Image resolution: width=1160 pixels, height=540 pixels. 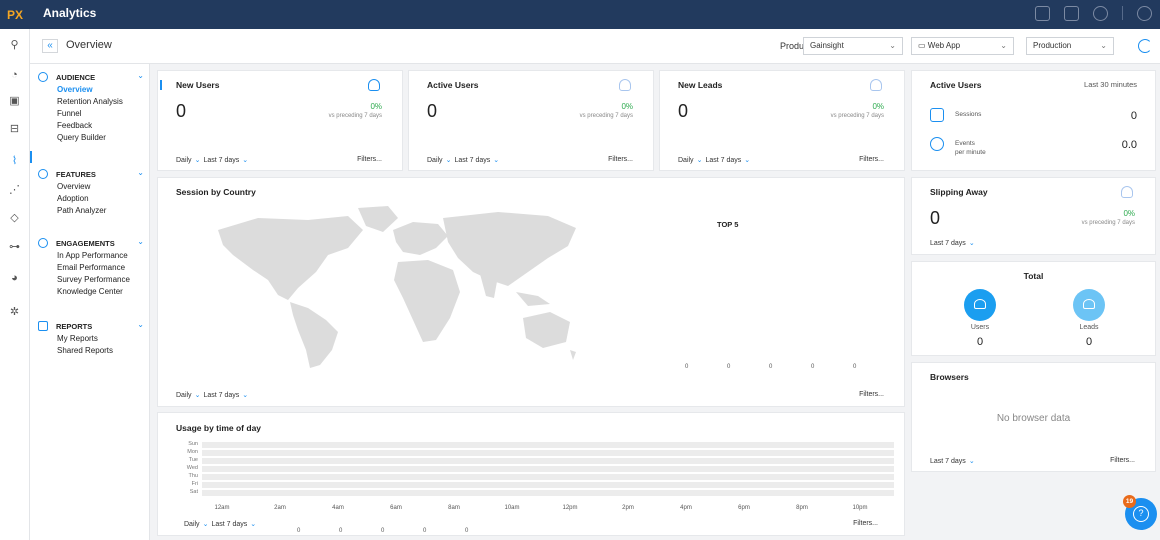 What do you see at coordinates (14, 44) in the screenshot?
I see `search-icon: ⚲` at bounding box center [14, 44].